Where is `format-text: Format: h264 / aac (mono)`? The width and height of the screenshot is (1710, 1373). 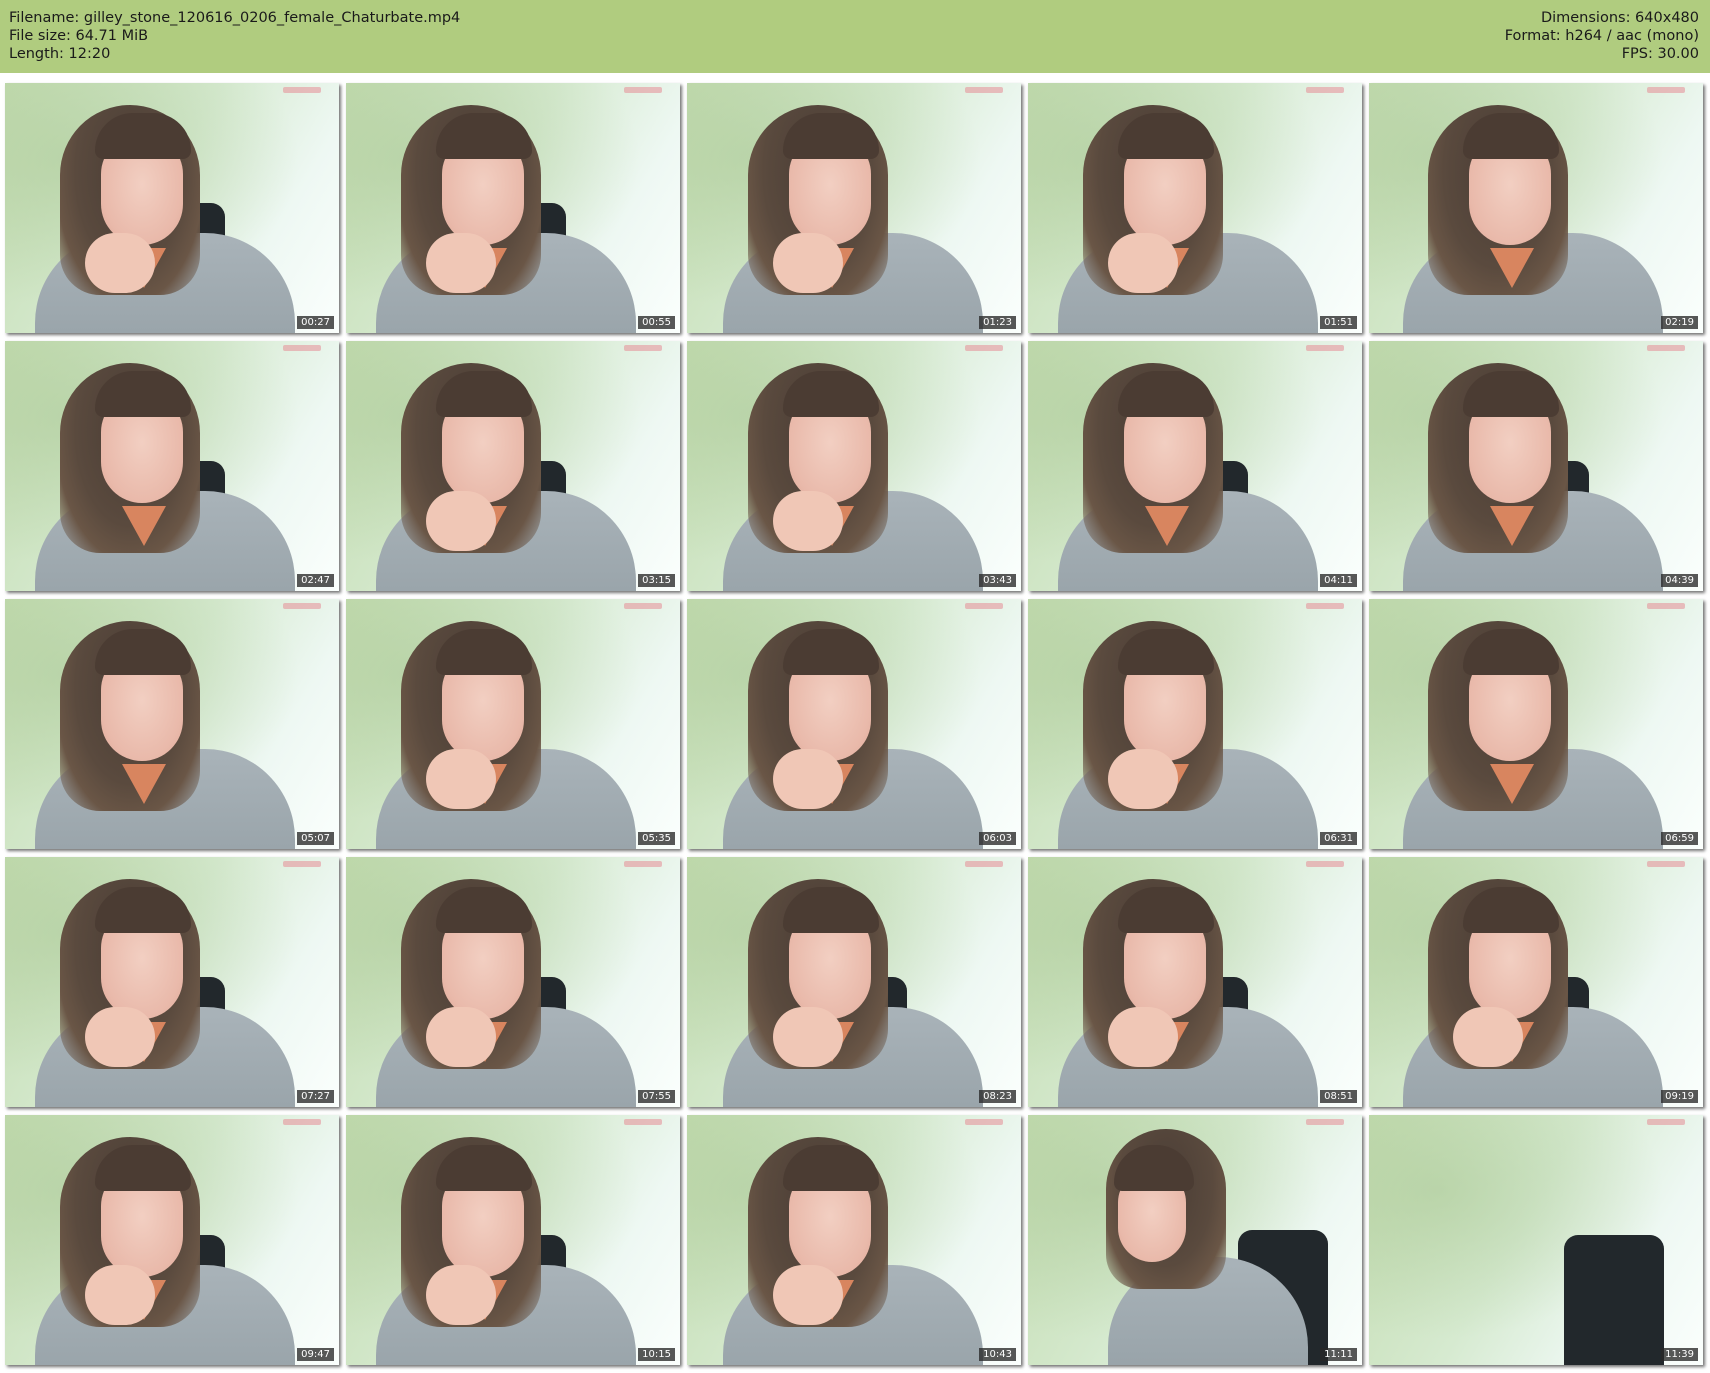
format-text: Format: h264 / aac (mono) is located at coordinates (1601, 36).